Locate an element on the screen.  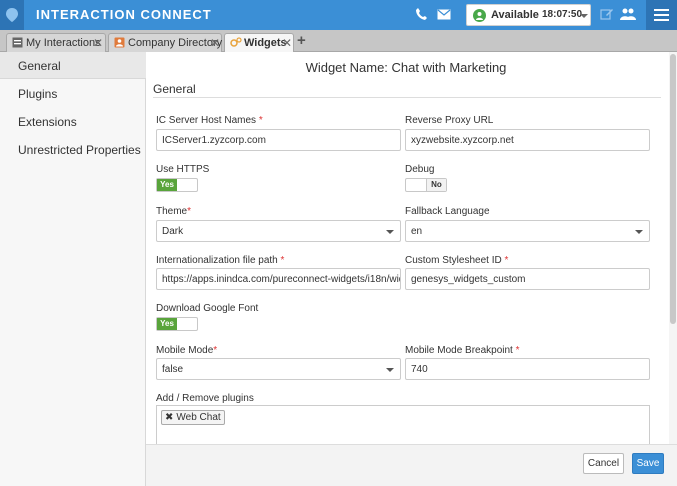
i18n-path-label: Internationalization file path * is located at coordinates (220, 260).